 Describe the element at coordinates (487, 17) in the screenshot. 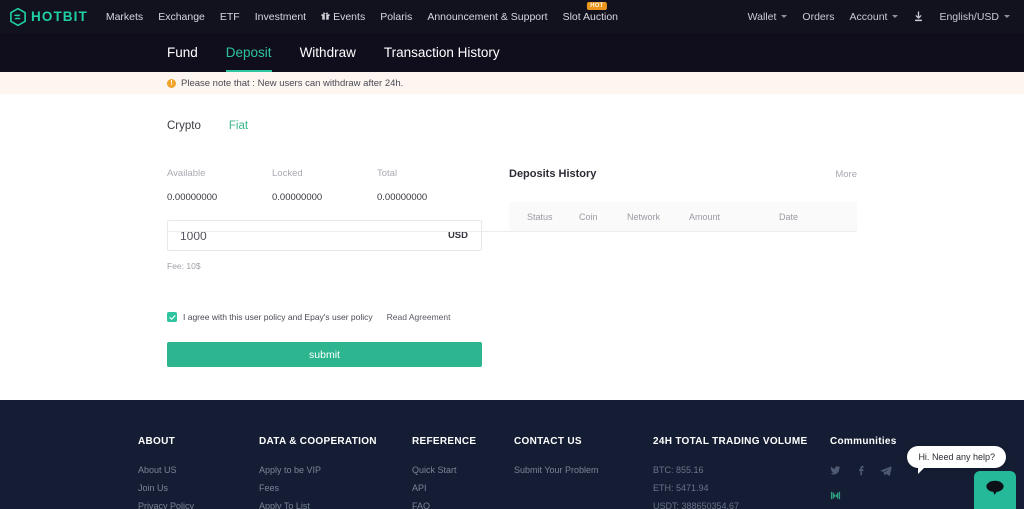

I see `nav-item-announcement-support: Announcement & Support` at that location.